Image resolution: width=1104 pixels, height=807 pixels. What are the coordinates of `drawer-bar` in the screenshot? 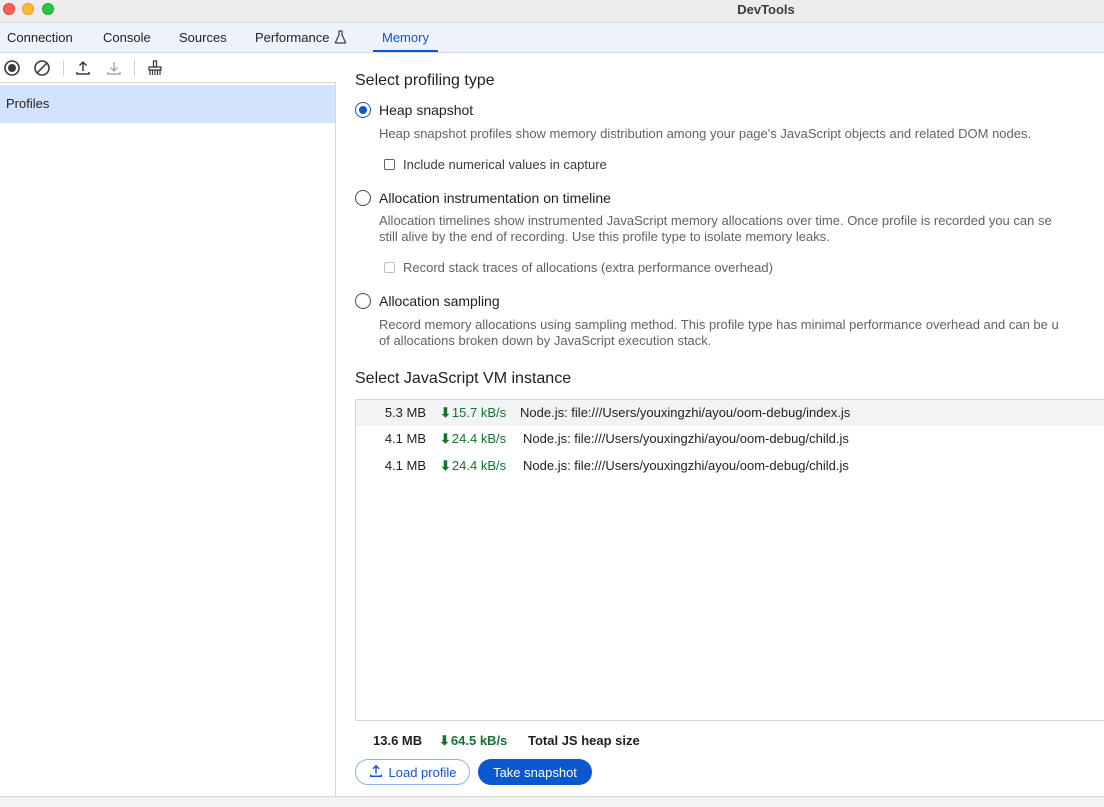 It's located at (552, 801).